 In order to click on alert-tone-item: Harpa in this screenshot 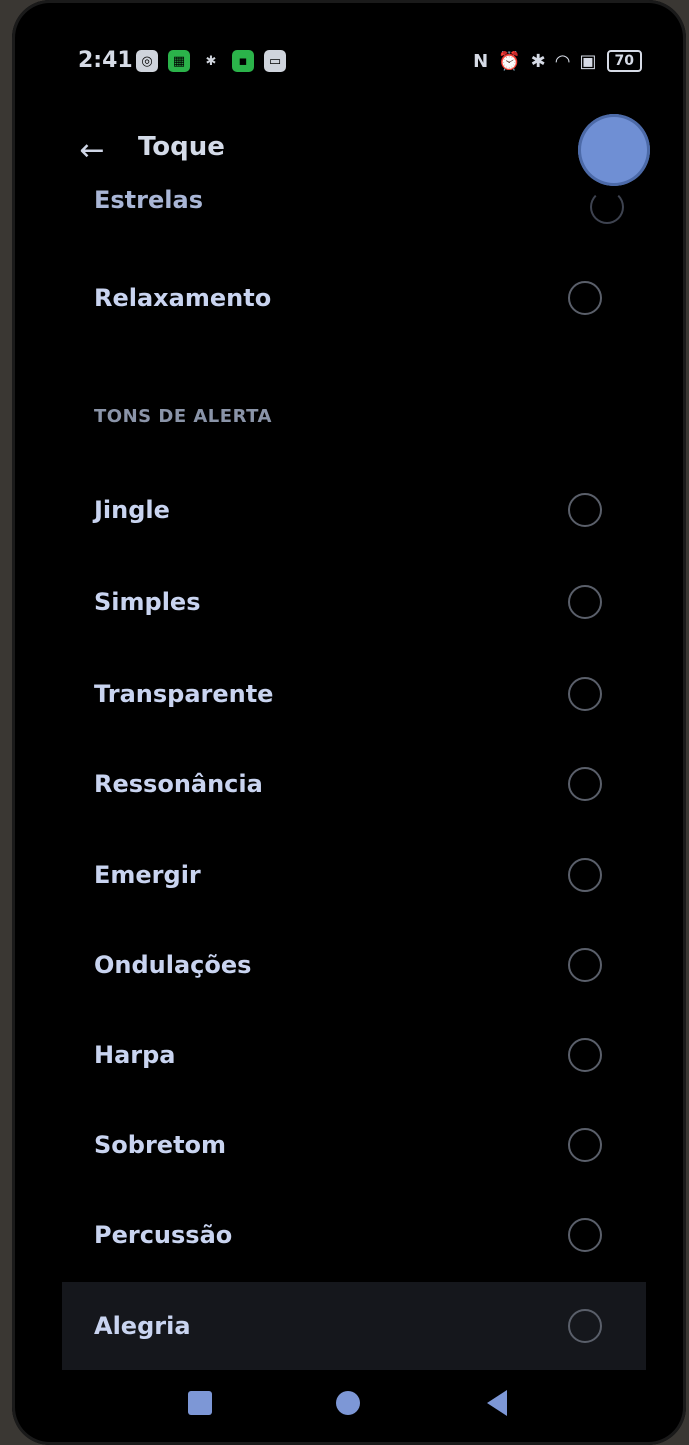, I will do `click(355, 1055)`.